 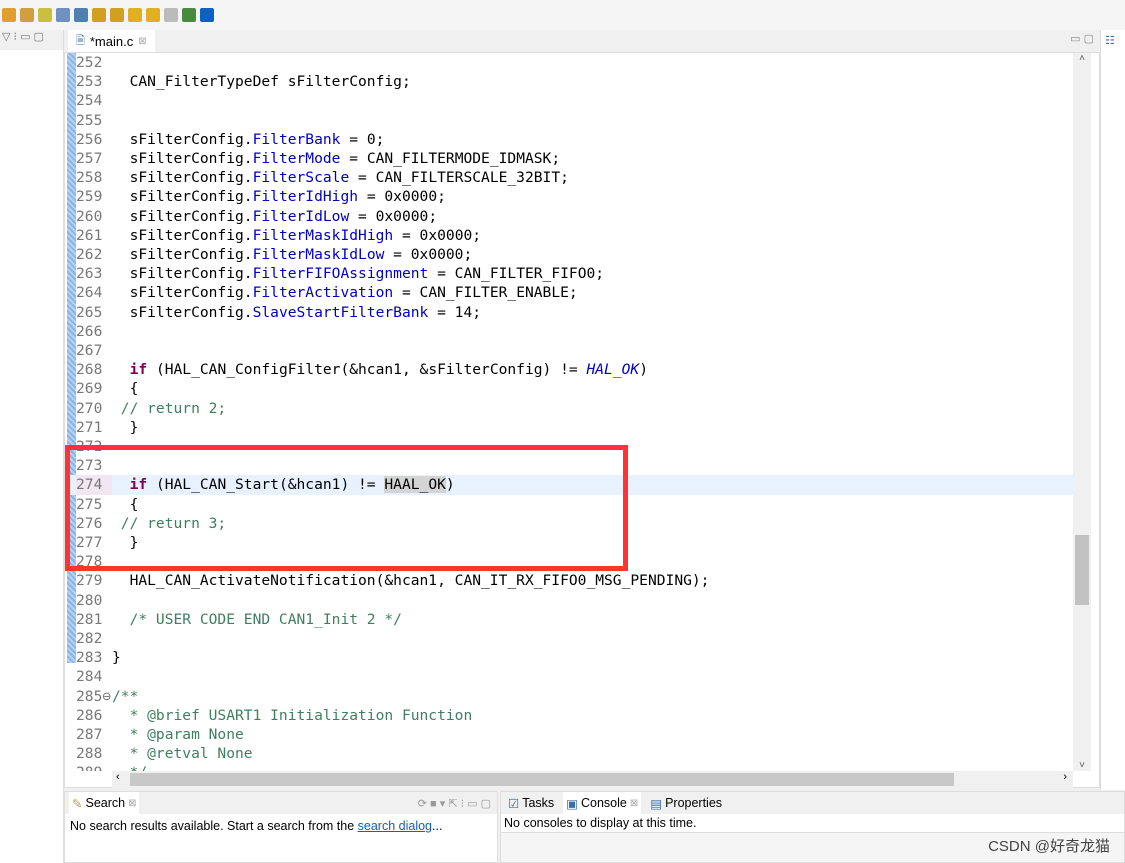 I want to click on info-icon, so click(x=207, y=15).